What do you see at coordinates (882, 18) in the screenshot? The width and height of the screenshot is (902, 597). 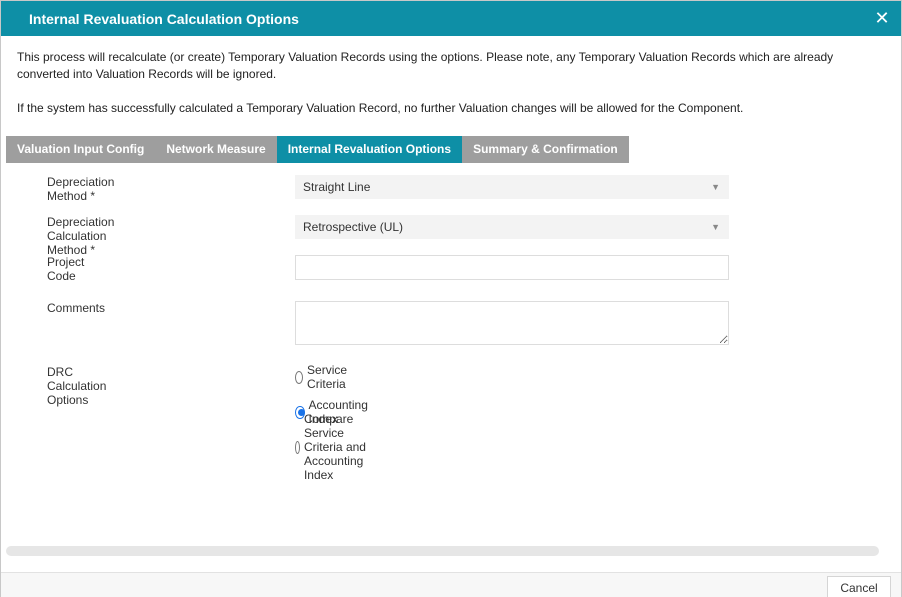 I see `close-icon: ✕` at bounding box center [882, 18].